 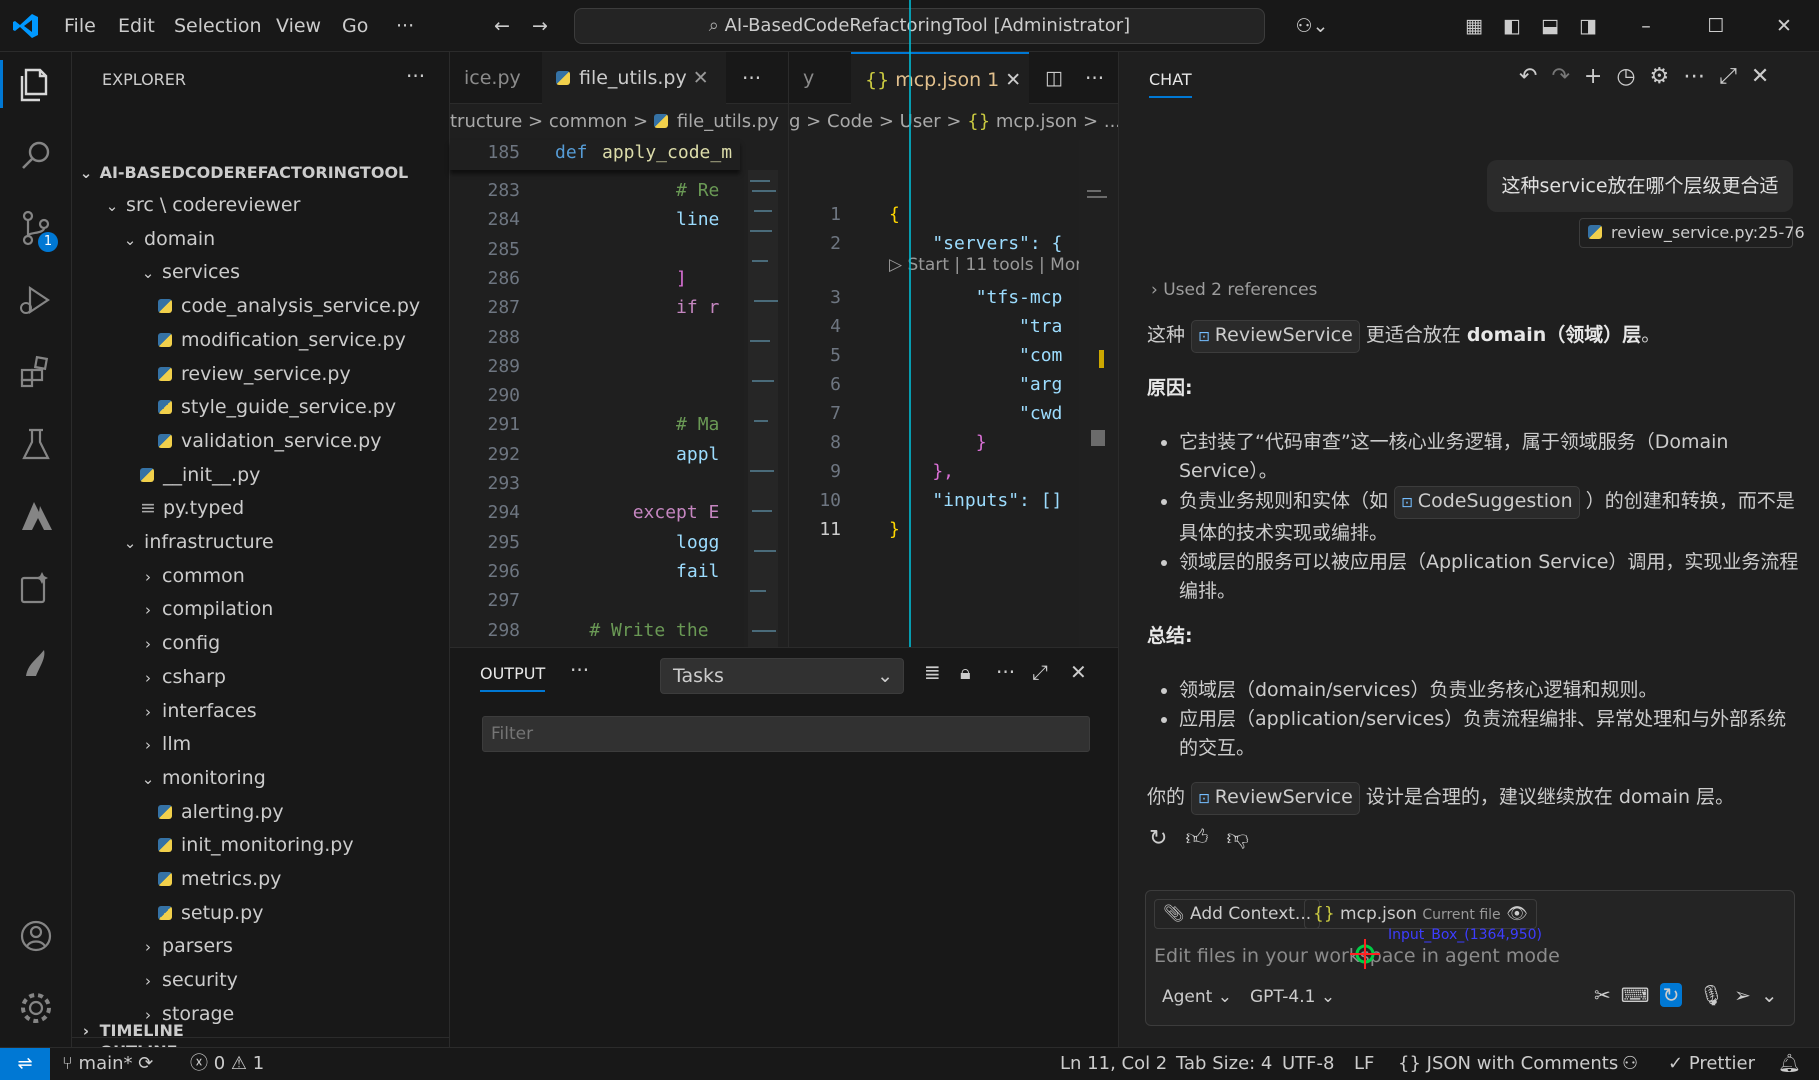 I want to click on breadcrumb-part: User, so click(x=920, y=121).